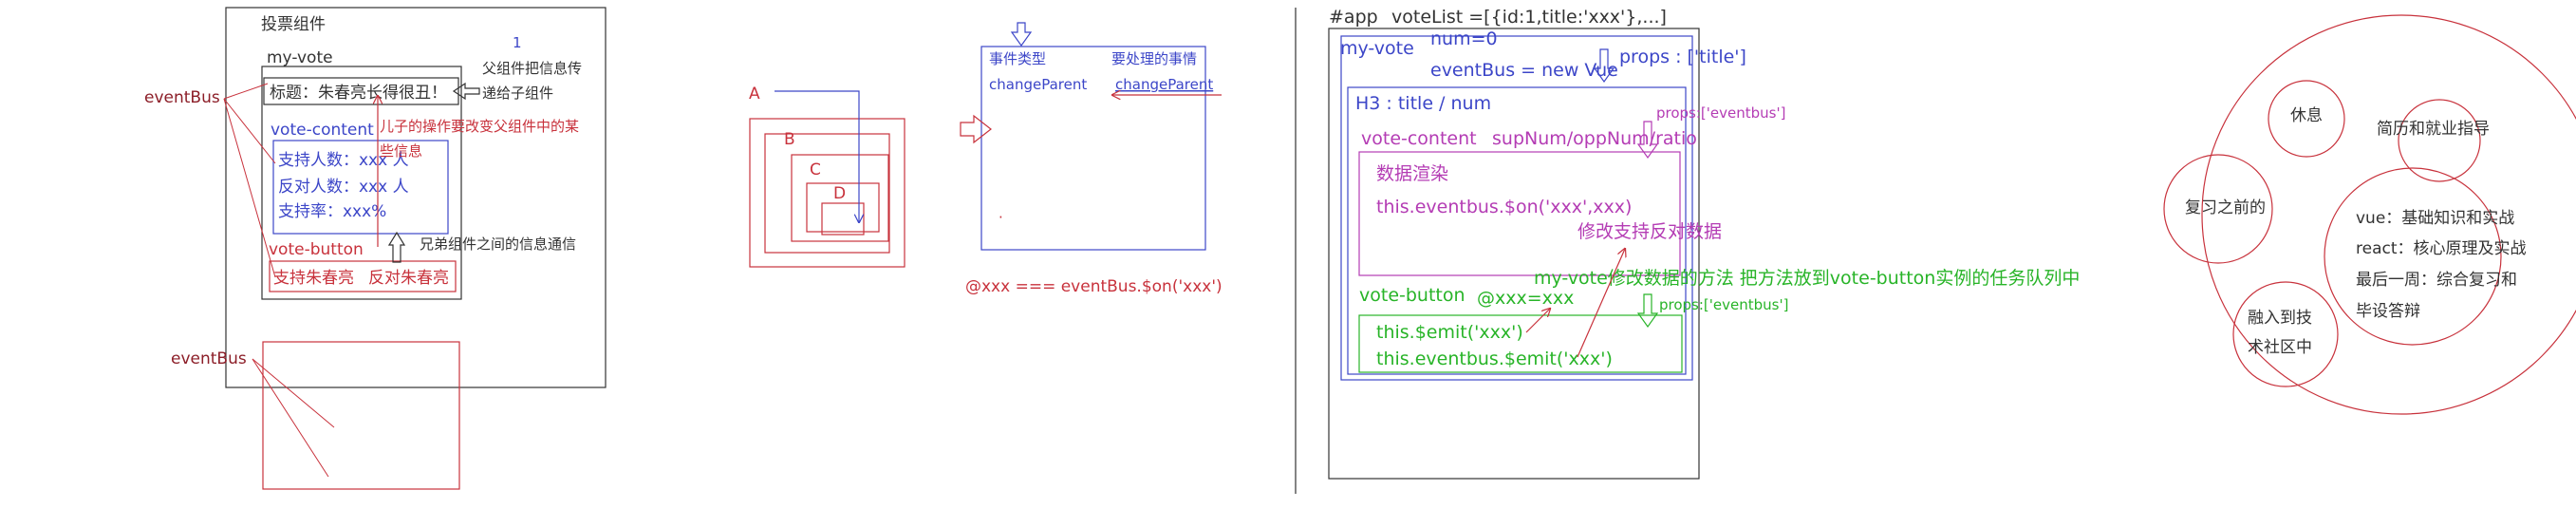 The width and height of the screenshot is (2576, 509). I want to click on modify-text: 修改支持反对数据, so click(1650, 231).